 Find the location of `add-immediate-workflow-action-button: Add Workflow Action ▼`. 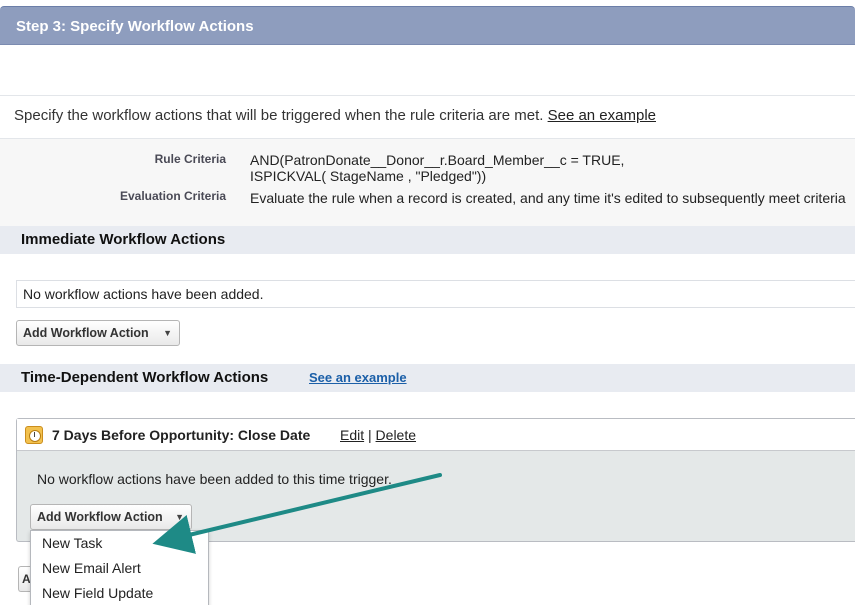

add-immediate-workflow-action-button: Add Workflow Action ▼ is located at coordinates (98, 333).